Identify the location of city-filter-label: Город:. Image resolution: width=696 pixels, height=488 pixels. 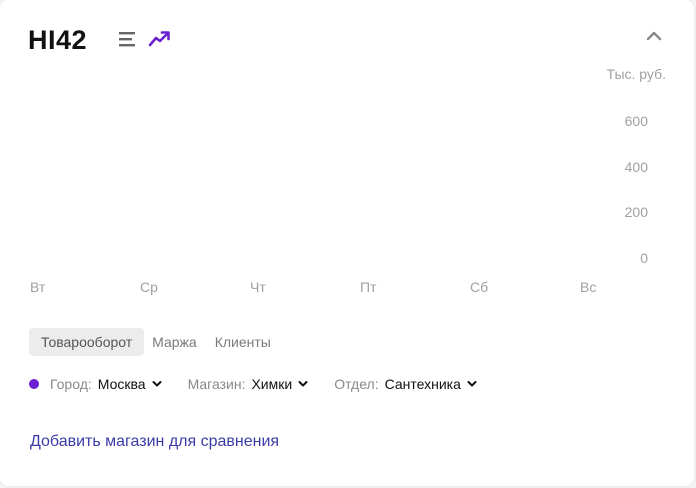
(71, 384).